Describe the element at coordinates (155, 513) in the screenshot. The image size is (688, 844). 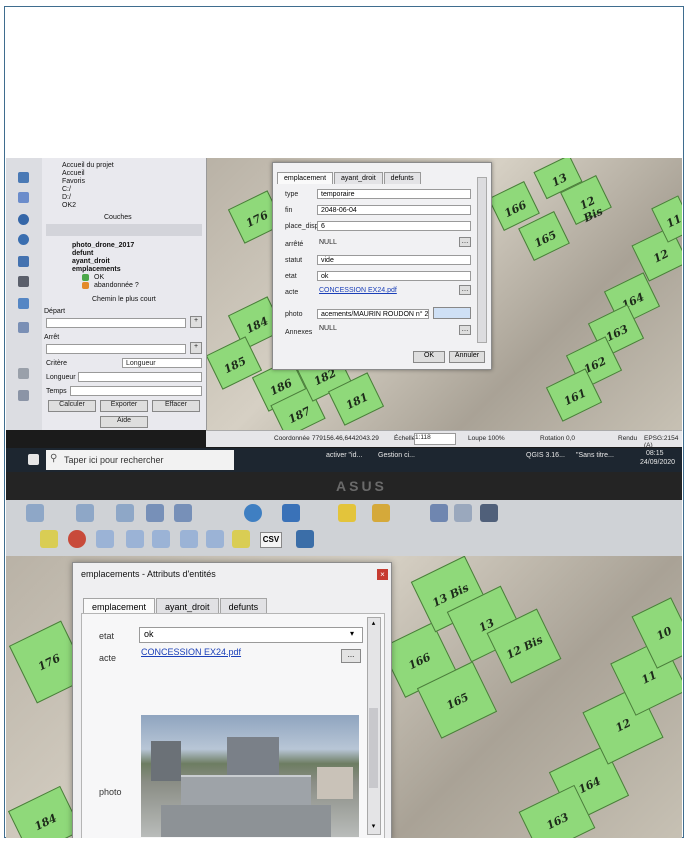
I see `zoom-layer-icon` at that location.